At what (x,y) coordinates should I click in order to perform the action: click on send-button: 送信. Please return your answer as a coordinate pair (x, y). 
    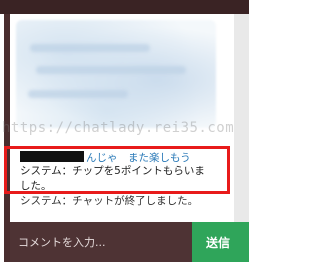
    Looking at the image, I should click on (220, 242).